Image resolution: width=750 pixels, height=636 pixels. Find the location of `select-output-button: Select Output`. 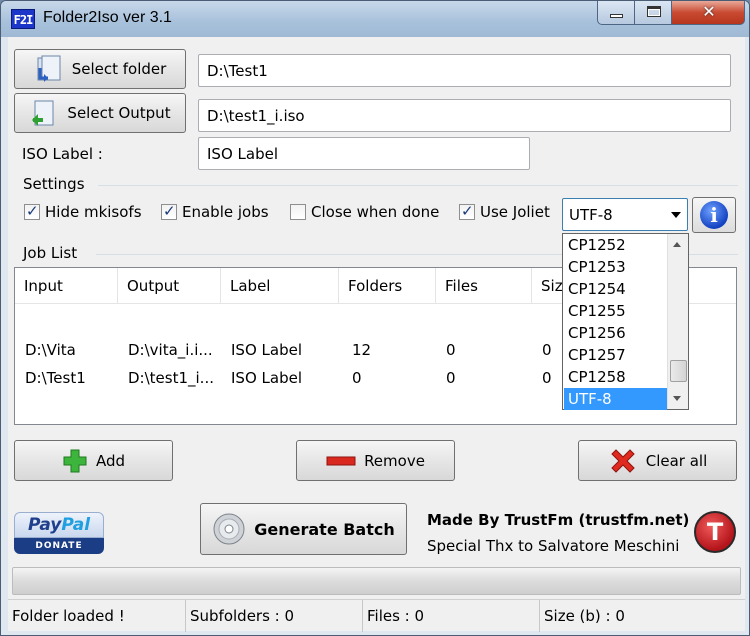

select-output-button: Select Output is located at coordinates (100, 113).